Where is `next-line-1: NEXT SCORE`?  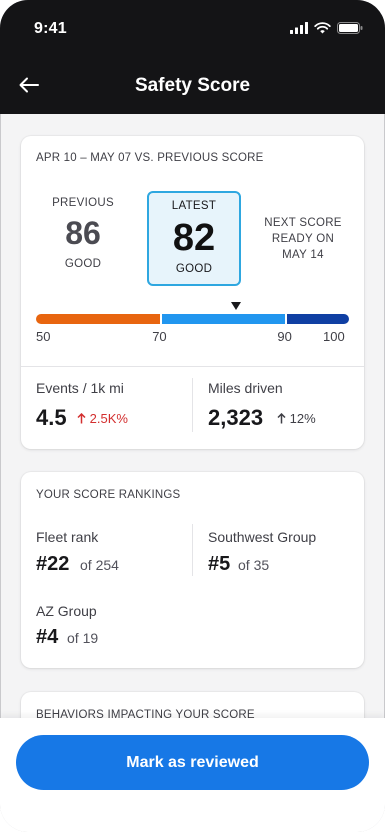
next-line-1: NEXT SCORE is located at coordinates (303, 223).